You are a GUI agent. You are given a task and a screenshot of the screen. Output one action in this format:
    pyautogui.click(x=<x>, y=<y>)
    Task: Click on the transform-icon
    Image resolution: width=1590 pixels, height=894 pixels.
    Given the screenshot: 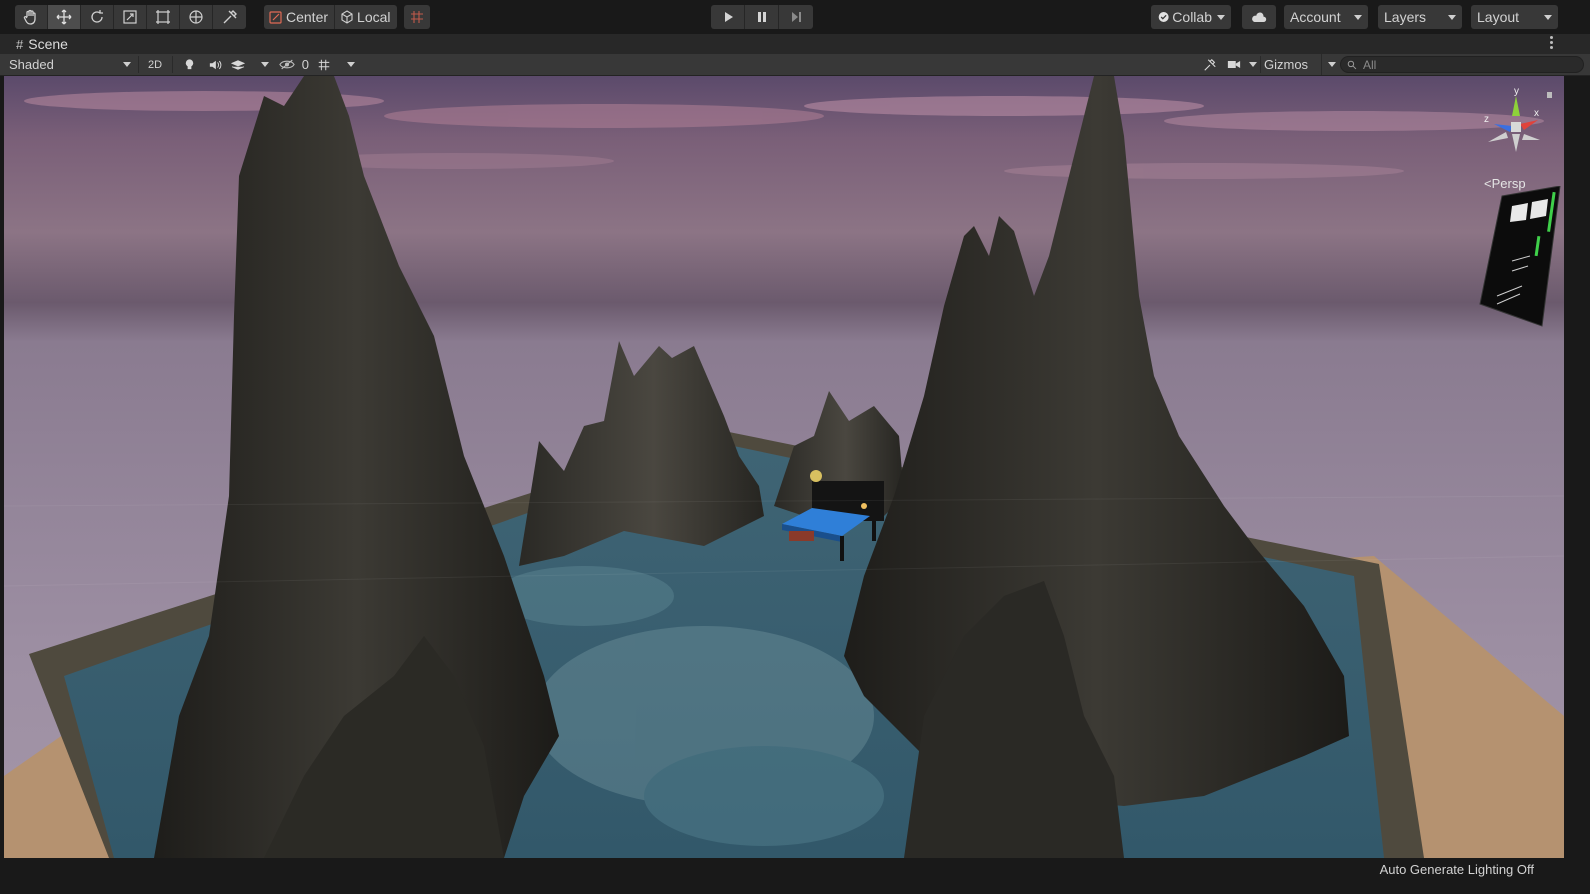 What is the action you would take?
    pyautogui.click(x=196, y=17)
    